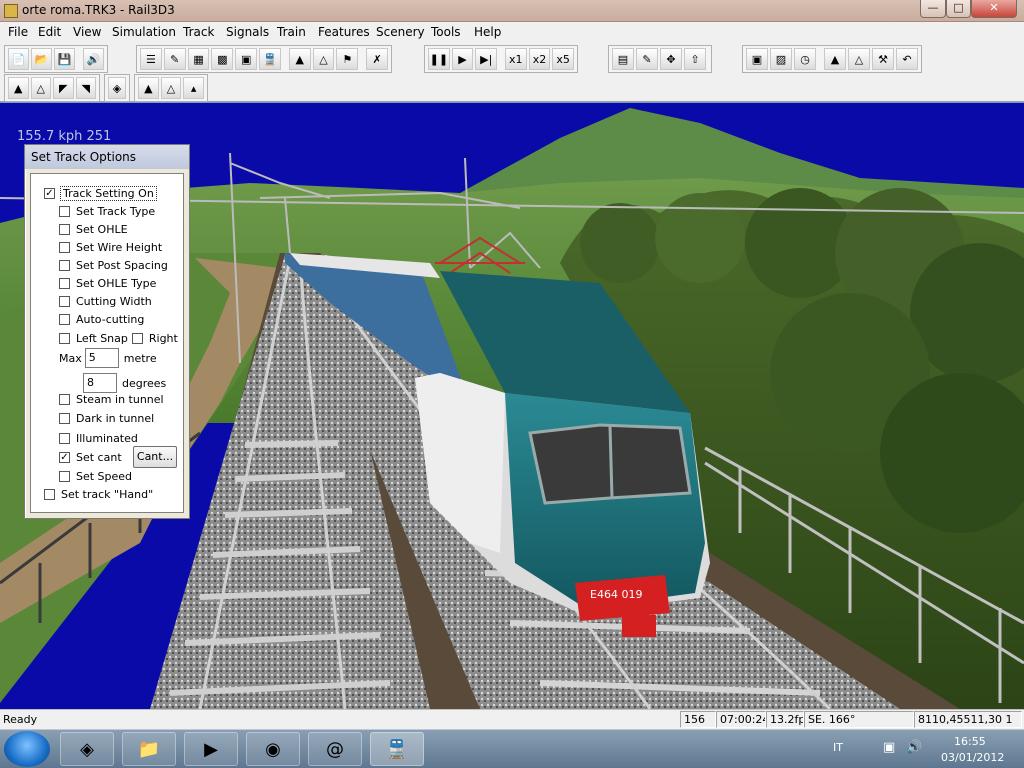 The image size is (1024, 768). What do you see at coordinates (149, 749) in the screenshot?
I see `file-explorer-icon: 📁` at bounding box center [149, 749].